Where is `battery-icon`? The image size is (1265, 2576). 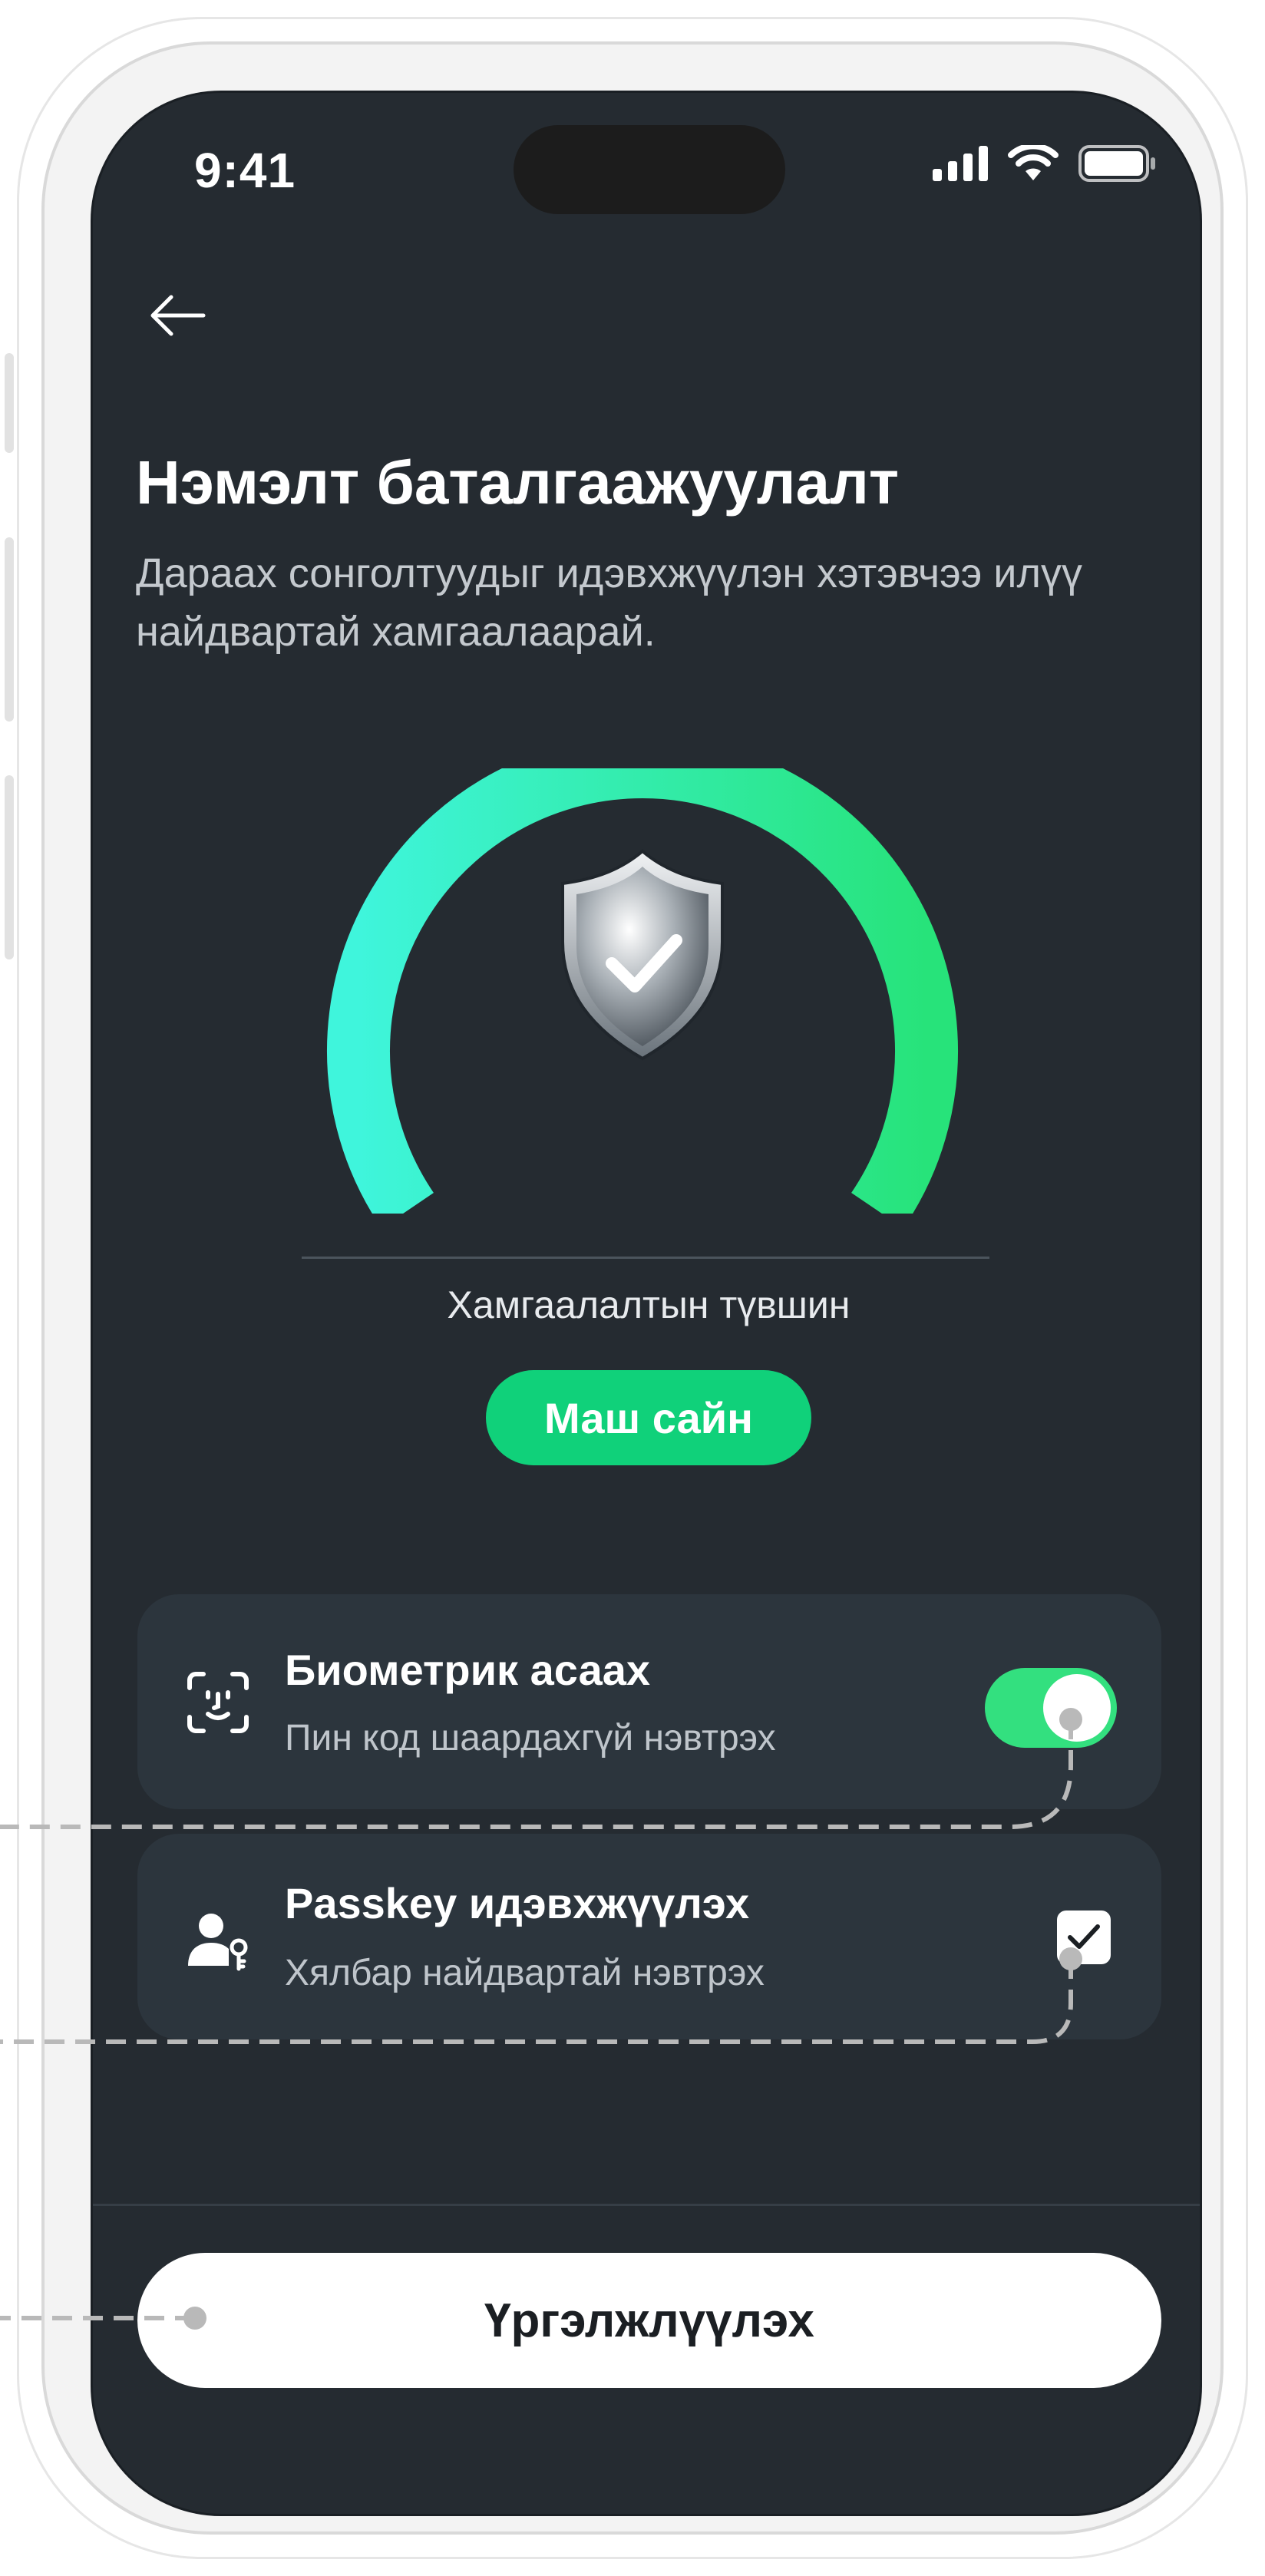
battery-icon is located at coordinates (1116, 163).